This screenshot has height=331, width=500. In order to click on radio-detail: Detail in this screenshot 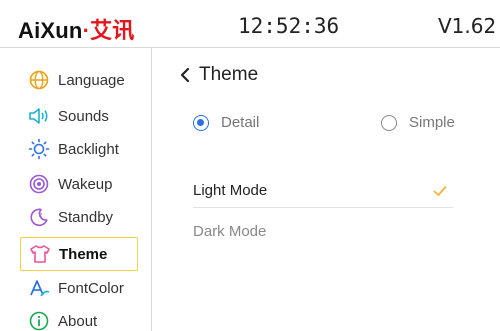, I will do `click(226, 122)`.